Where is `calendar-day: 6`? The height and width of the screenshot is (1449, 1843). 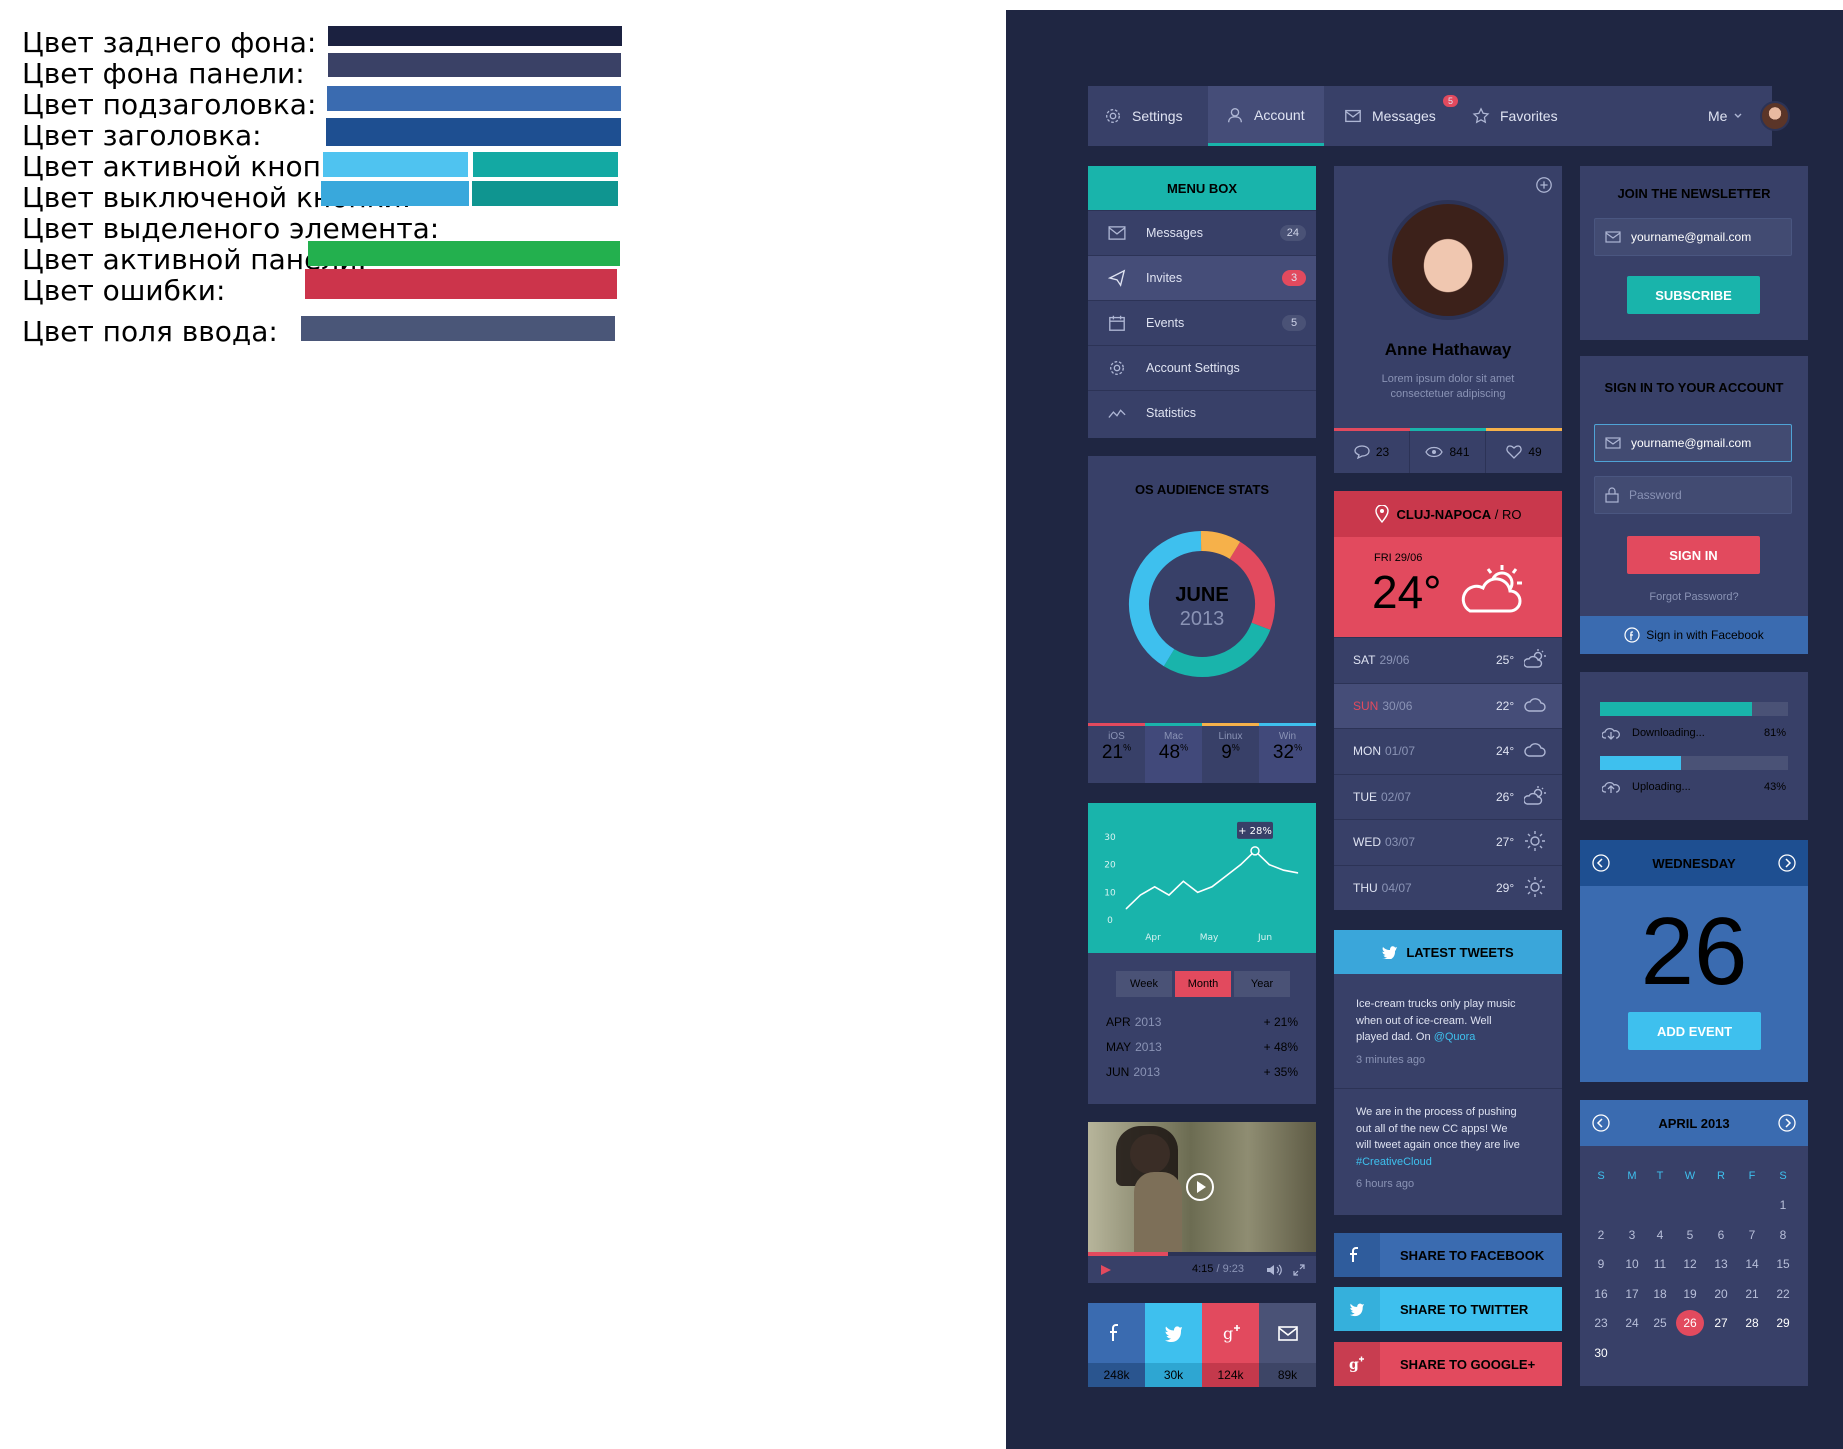 calendar-day: 6 is located at coordinates (1721, 1235).